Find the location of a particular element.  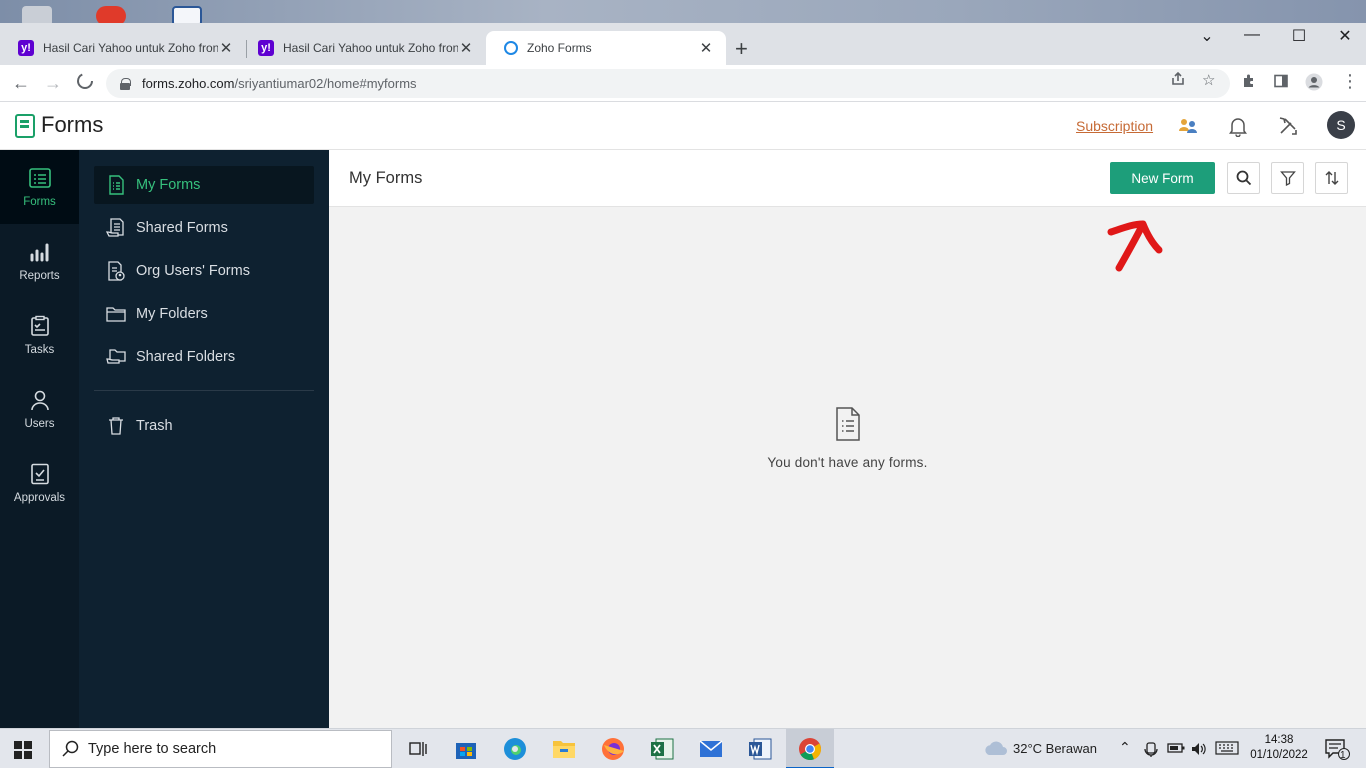

share-icon is located at coordinates (1178, 81).